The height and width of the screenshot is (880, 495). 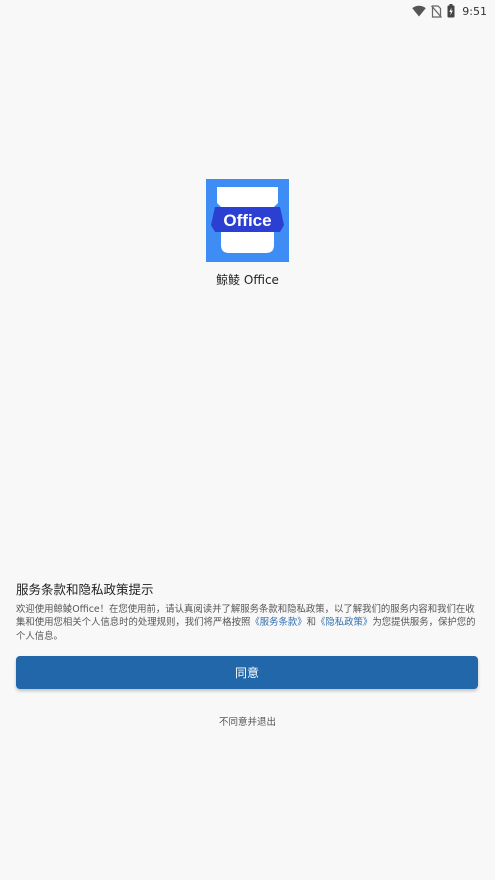 What do you see at coordinates (247, 280) in the screenshot?
I see `app-name: 鲸鲮 Office` at bounding box center [247, 280].